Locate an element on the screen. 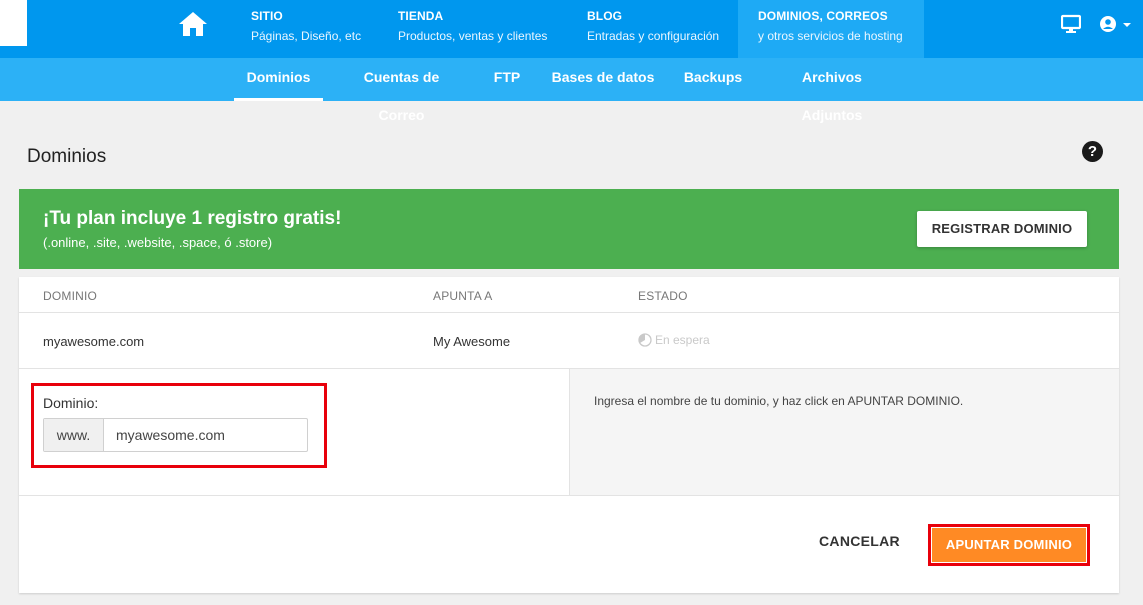 This screenshot has width=1143, height=605. status-text: En espera is located at coordinates (682, 340).